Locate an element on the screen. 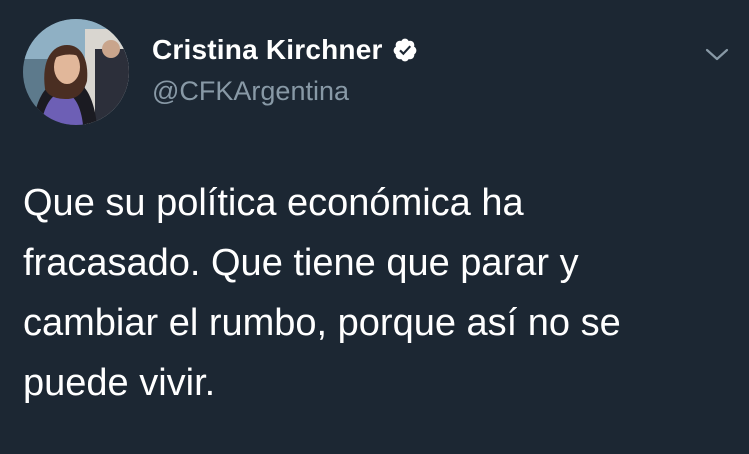 This screenshot has height=454, width=749. avatar-photo is located at coordinates (76, 72).